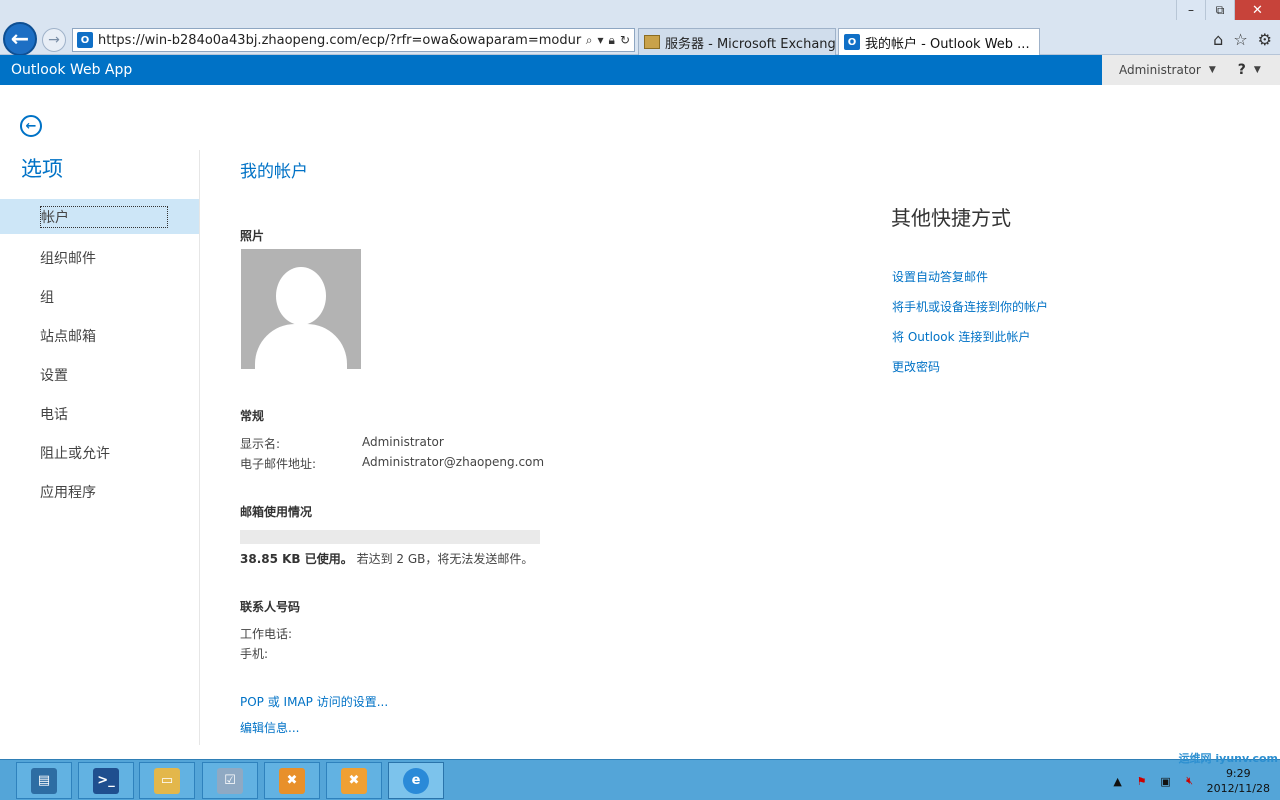 The image size is (1280, 800). What do you see at coordinates (31, 126) in the screenshot?
I see `back-arrow-icon: ←` at bounding box center [31, 126].